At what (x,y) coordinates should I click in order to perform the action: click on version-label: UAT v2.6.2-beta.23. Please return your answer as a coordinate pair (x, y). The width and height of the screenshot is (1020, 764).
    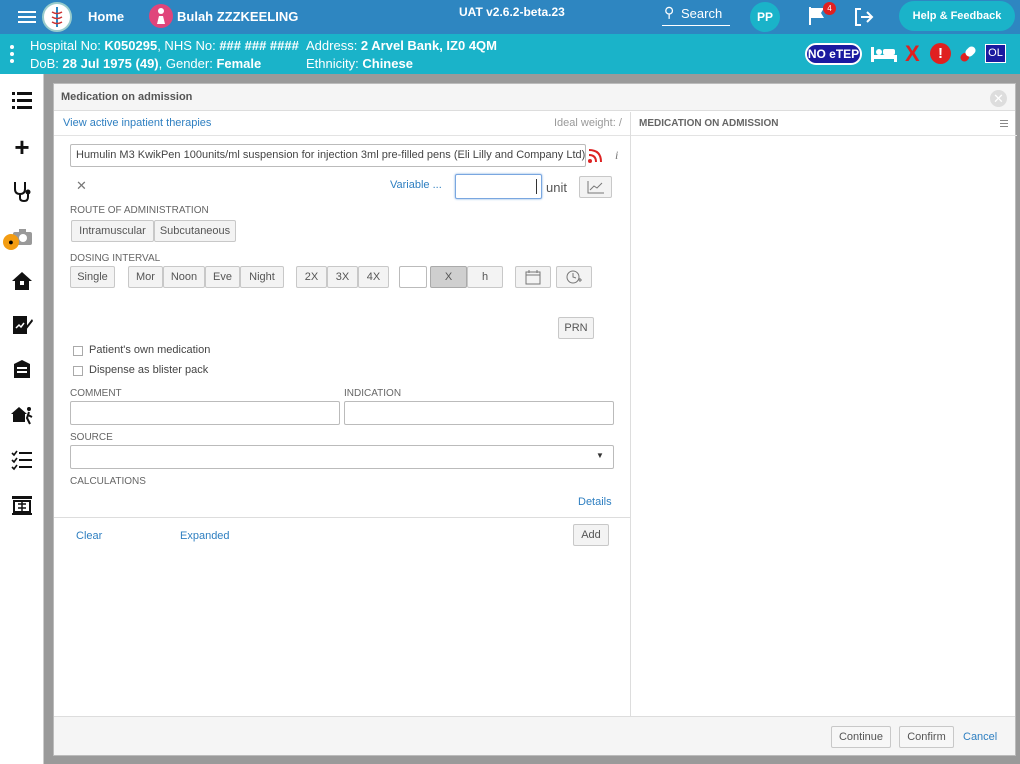
    Looking at the image, I should click on (512, 12).